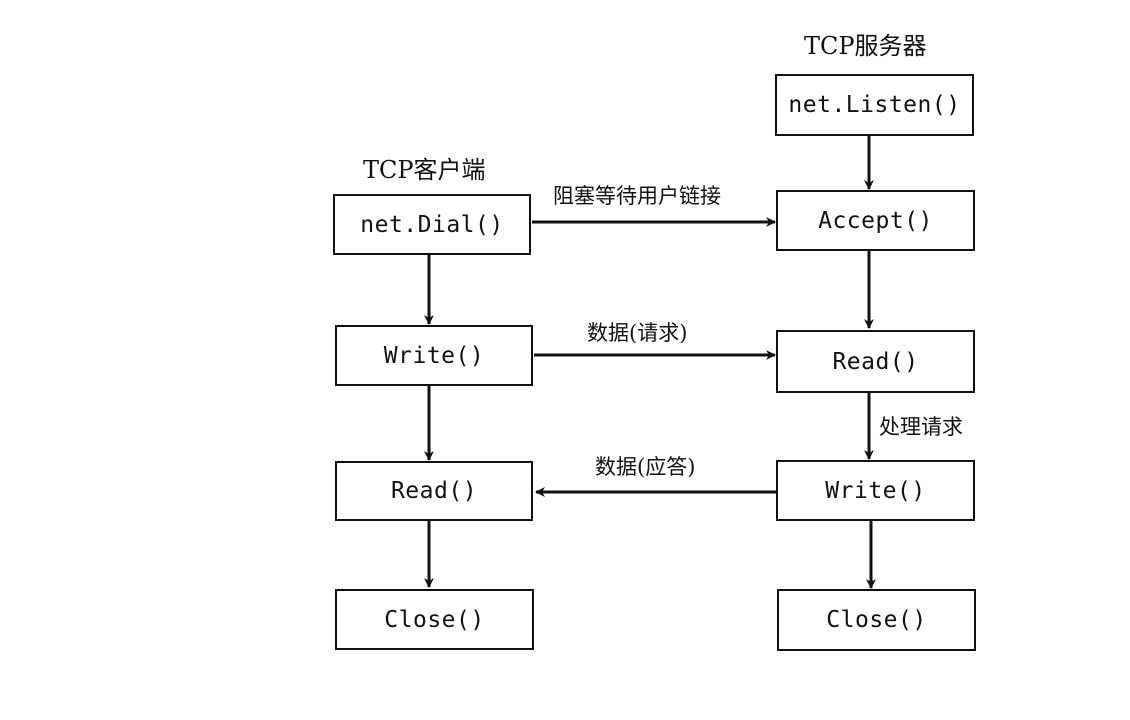 The image size is (1130, 720). What do you see at coordinates (434, 491) in the screenshot?
I see `client-read-box: Read()` at bounding box center [434, 491].